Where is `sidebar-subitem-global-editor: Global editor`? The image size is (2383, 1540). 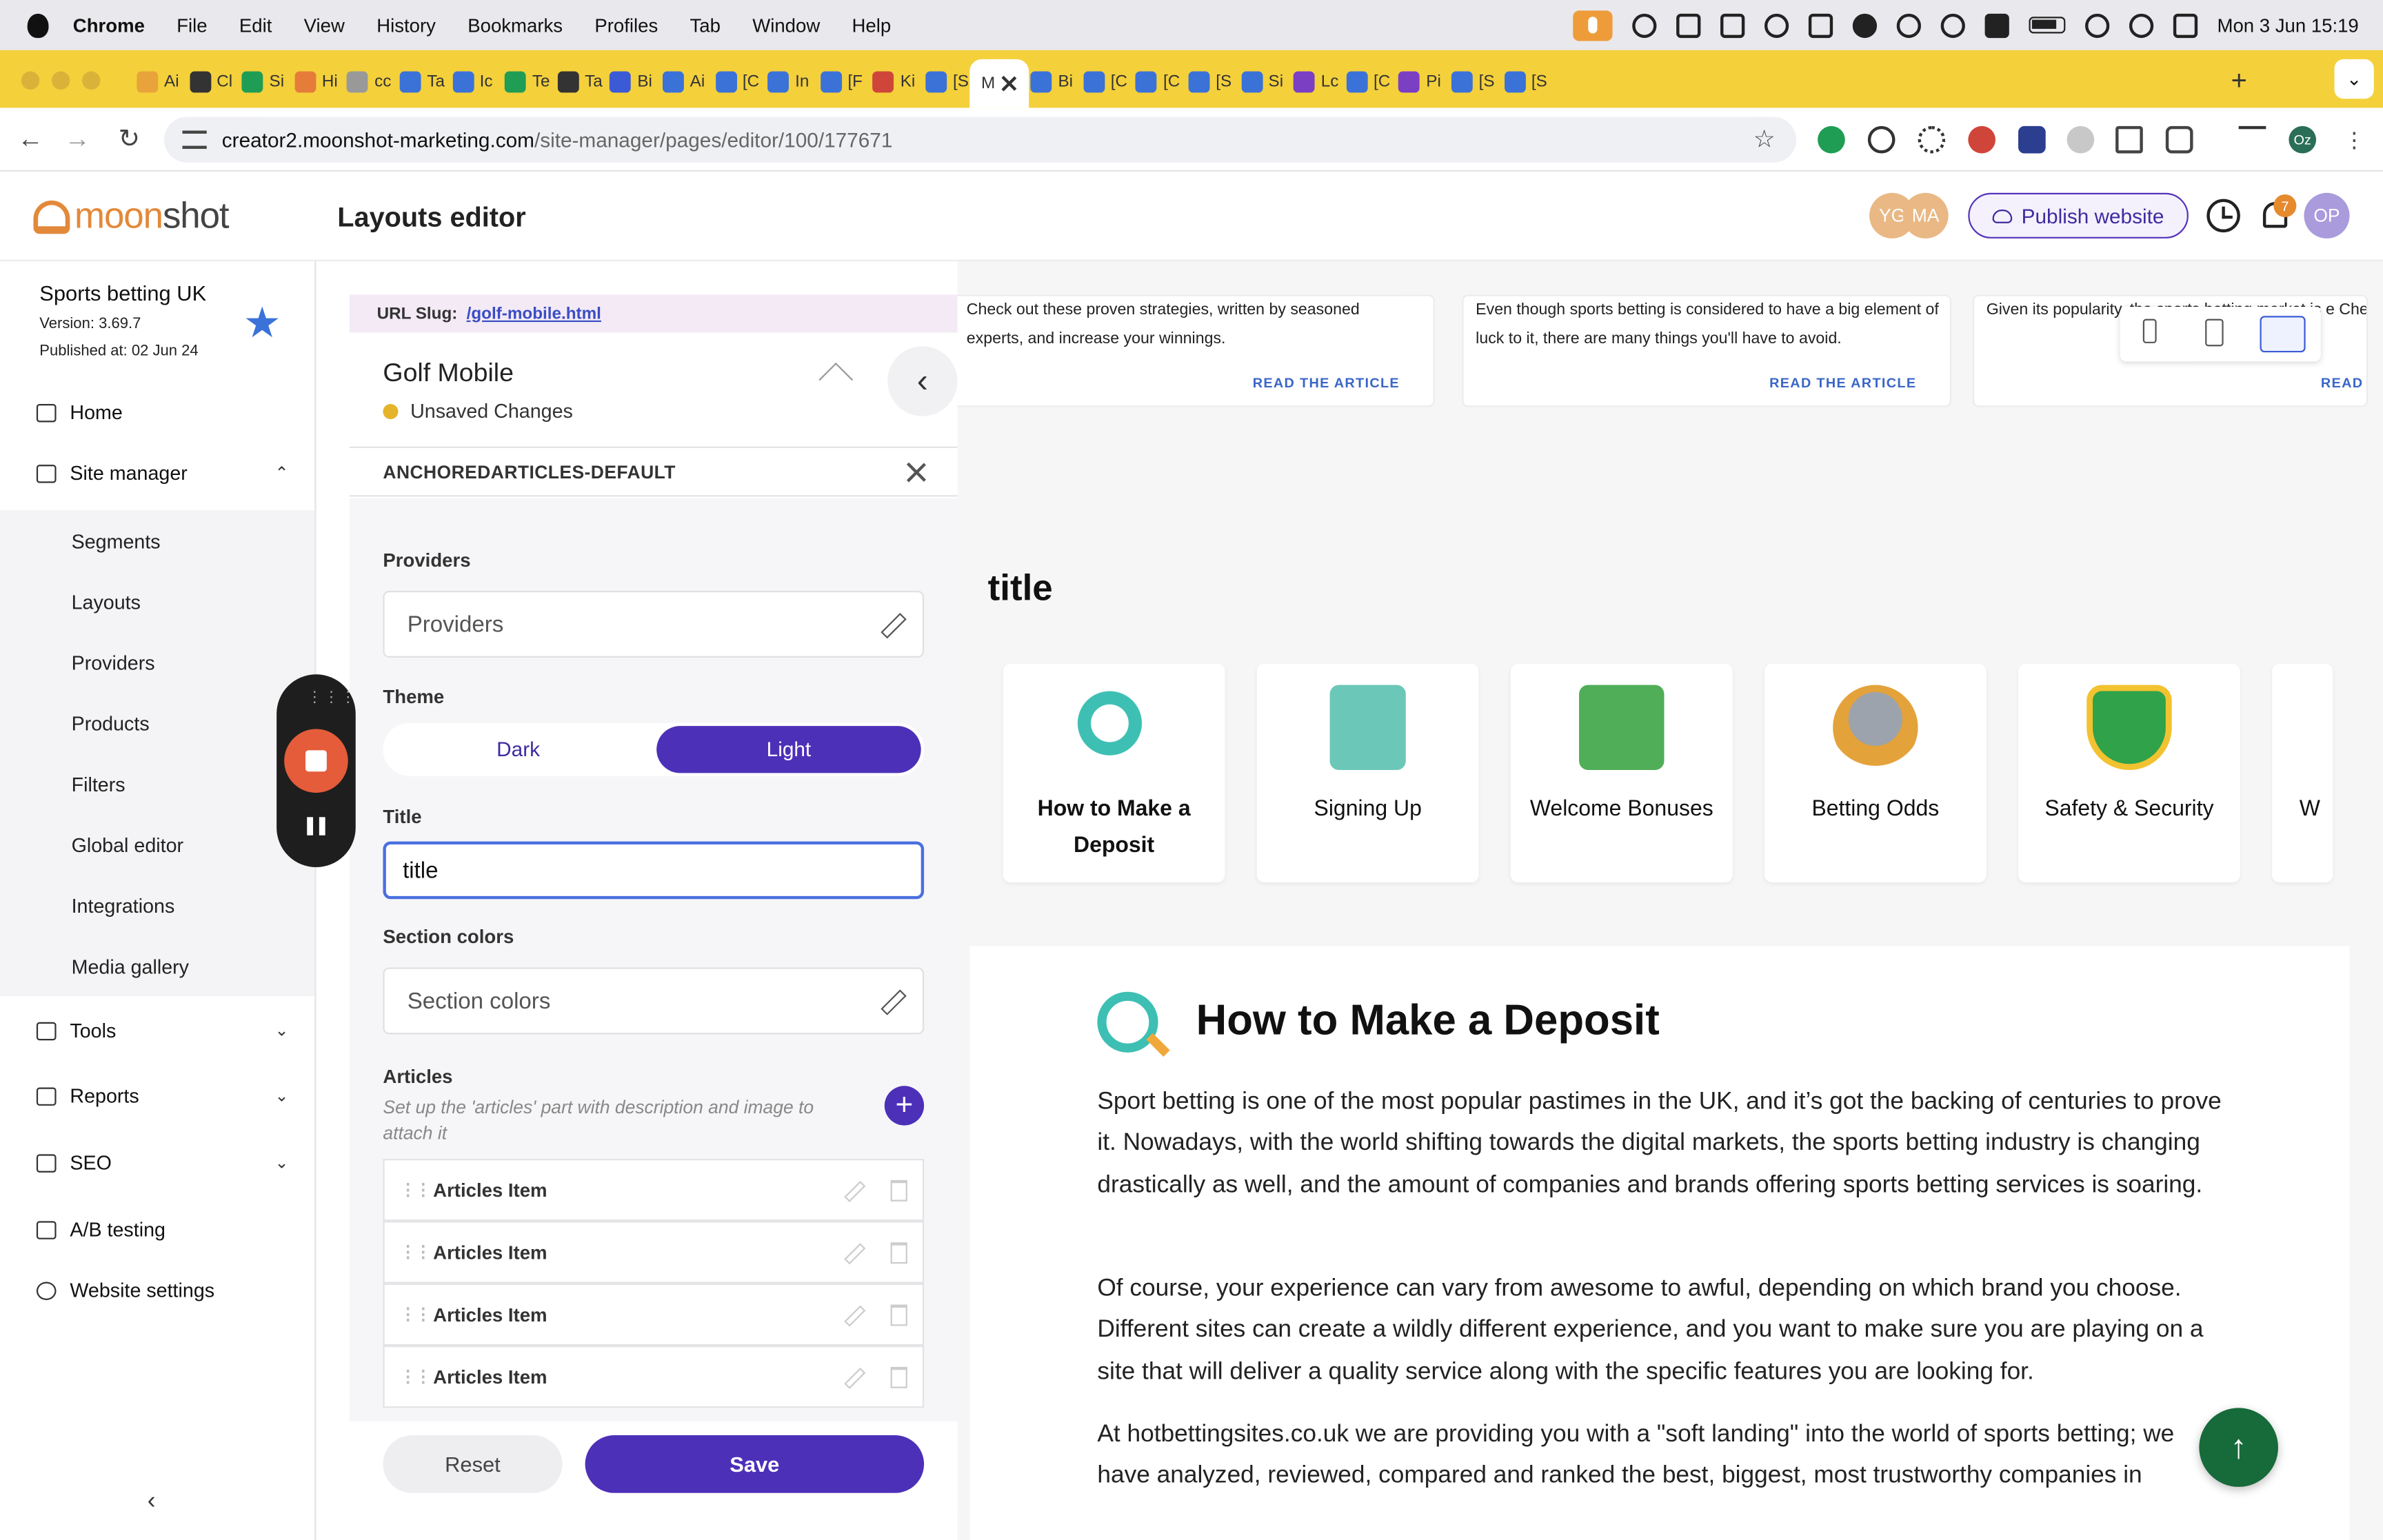
sidebar-subitem-global-editor: Global editor is located at coordinates (157, 844).